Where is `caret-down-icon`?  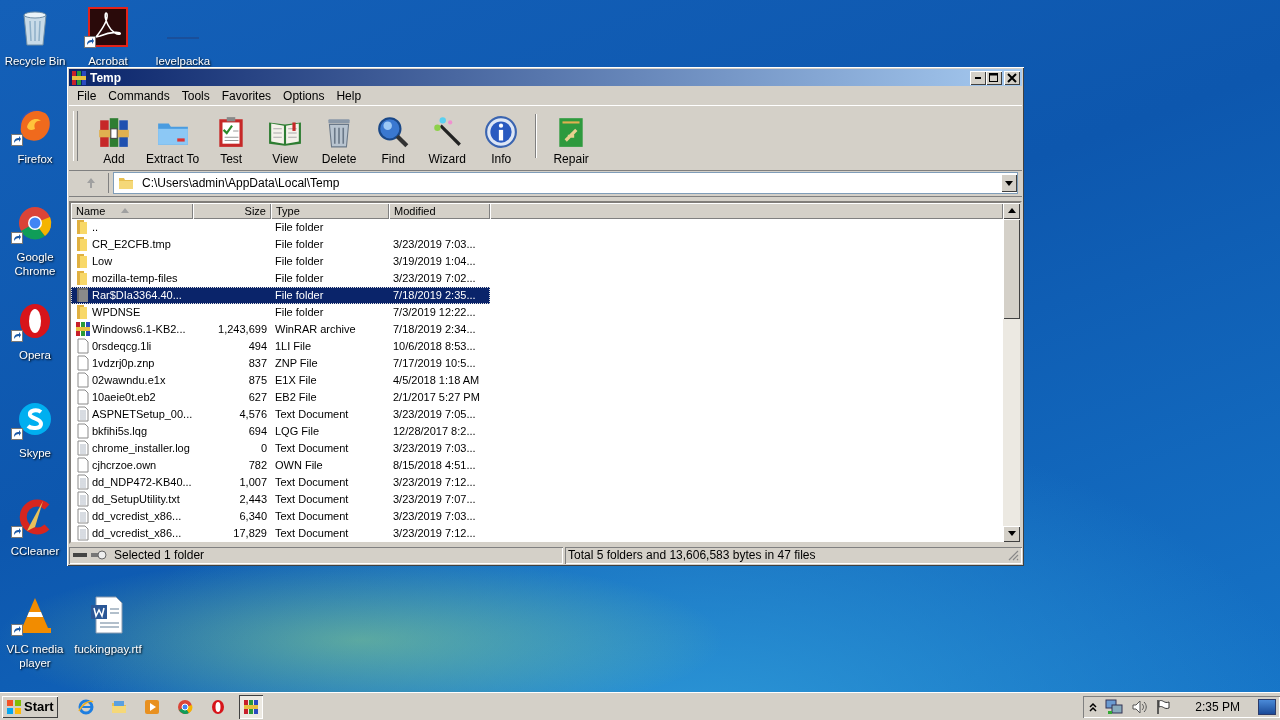
caret-down-icon is located at coordinates (1009, 183).